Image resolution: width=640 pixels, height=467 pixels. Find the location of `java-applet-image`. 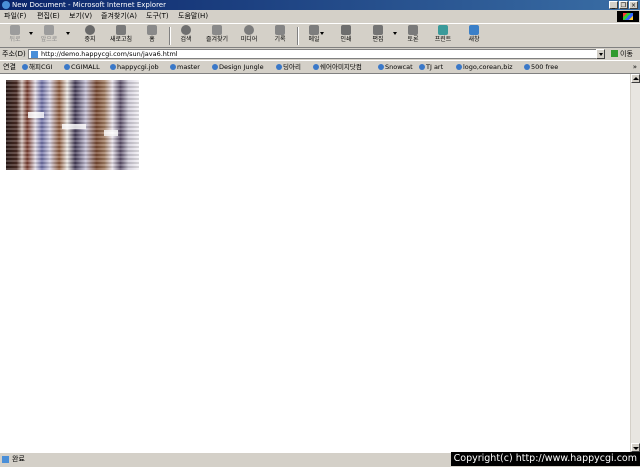

java-applet-image is located at coordinates (72, 125).